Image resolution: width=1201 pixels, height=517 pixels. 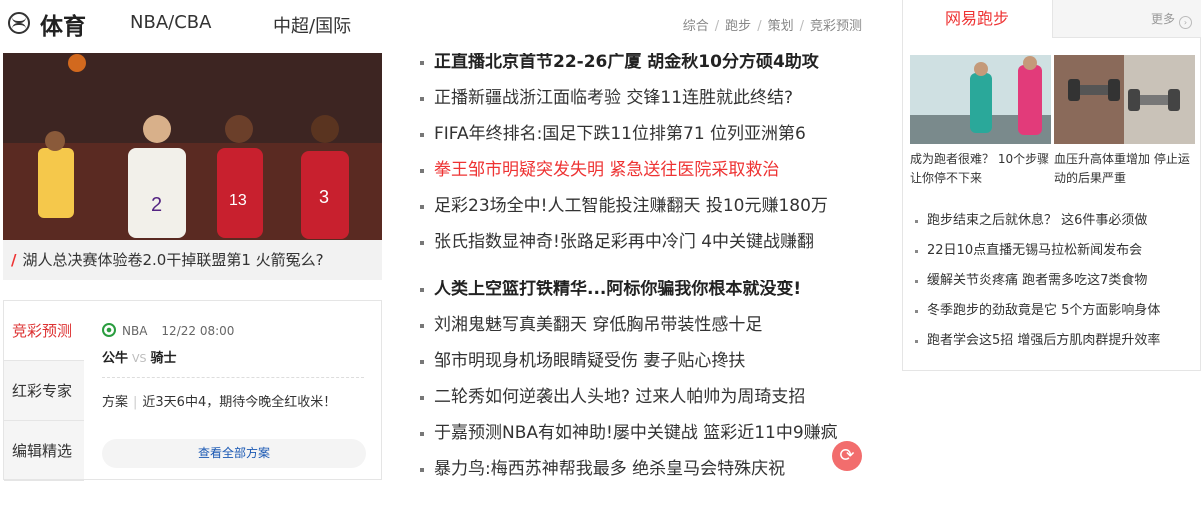 What do you see at coordinates (115, 358) in the screenshot?
I see `home-team: 公牛` at bounding box center [115, 358].